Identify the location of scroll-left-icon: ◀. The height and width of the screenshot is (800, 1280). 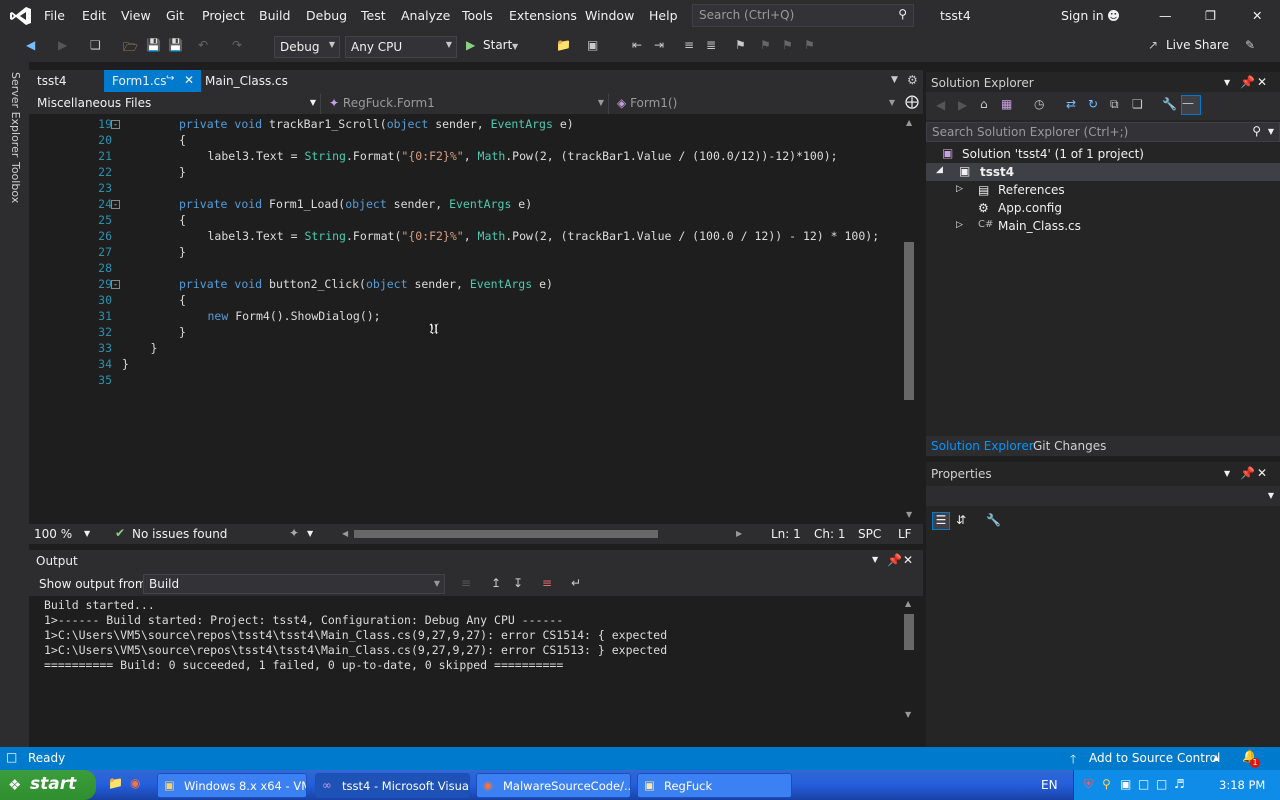
(345, 533).